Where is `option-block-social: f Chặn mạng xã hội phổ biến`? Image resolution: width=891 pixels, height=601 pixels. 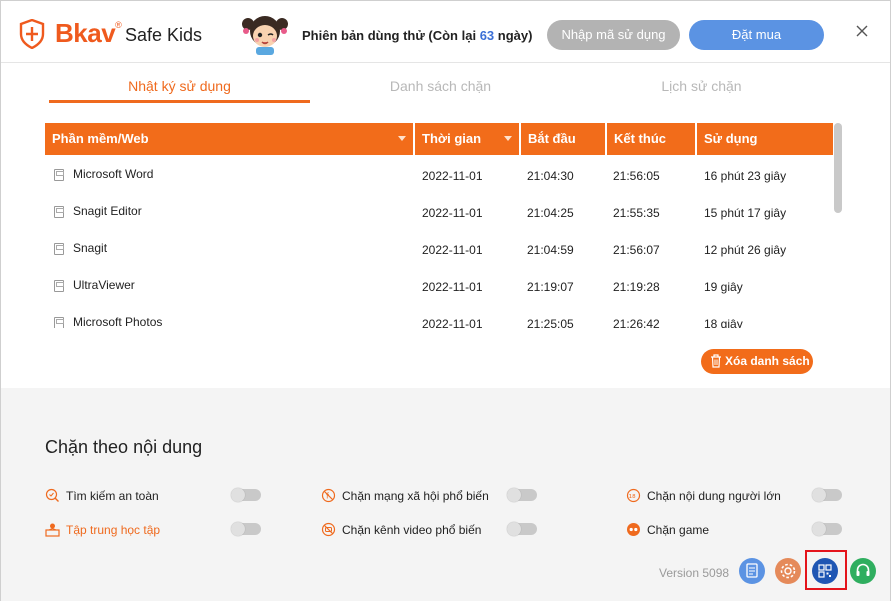 option-block-social: f Chặn mạng xã hội phổ biến is located at coordinates (421, 496).